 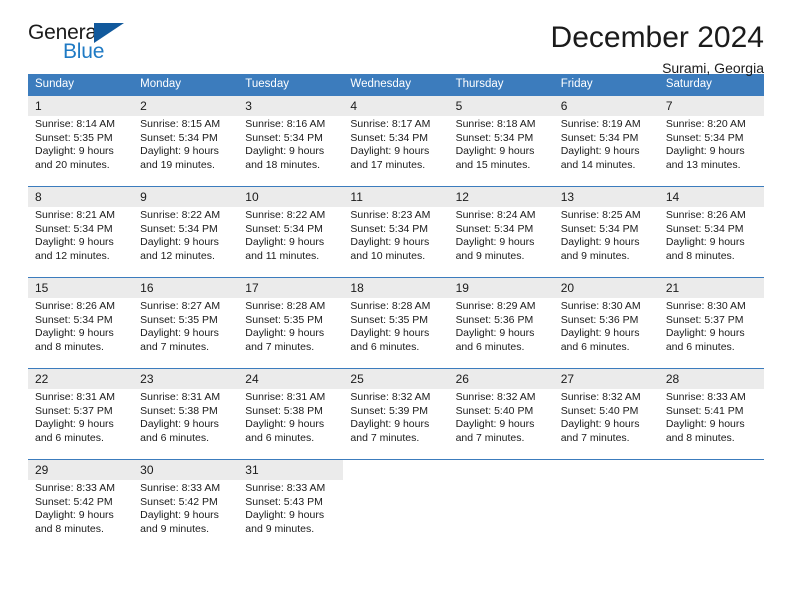 I want to click on day-number: 16, so click(x=186, y=287).